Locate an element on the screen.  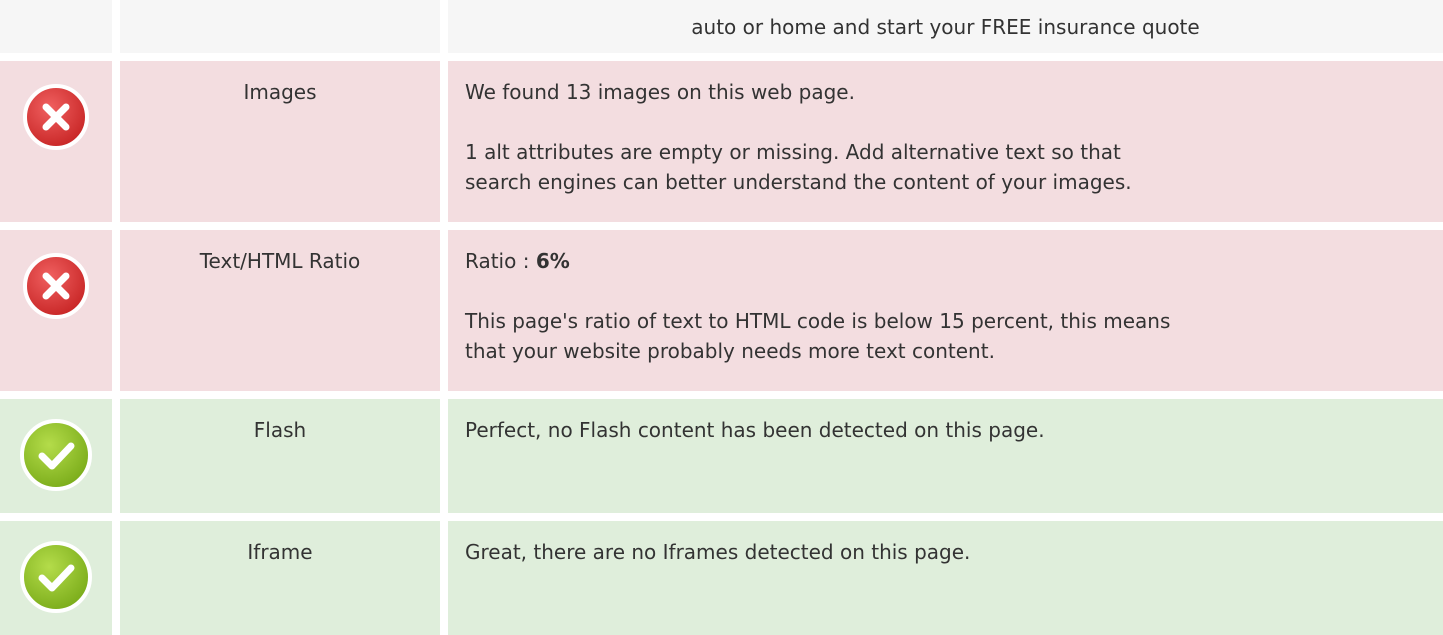
iframe-status-cell is located at coordinates (56, 578).